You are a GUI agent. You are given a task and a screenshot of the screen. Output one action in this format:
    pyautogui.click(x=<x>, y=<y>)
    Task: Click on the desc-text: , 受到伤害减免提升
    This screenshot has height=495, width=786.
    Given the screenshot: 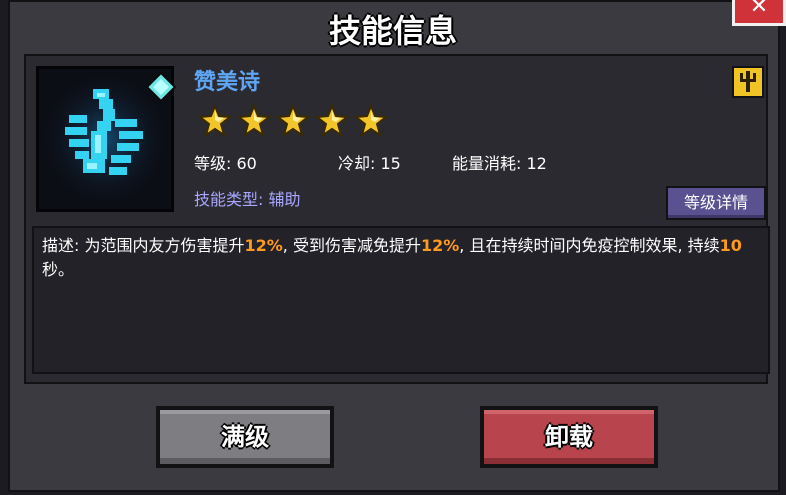 What is the action you would take?
    pyautogui.click(x=351, y=245)
    